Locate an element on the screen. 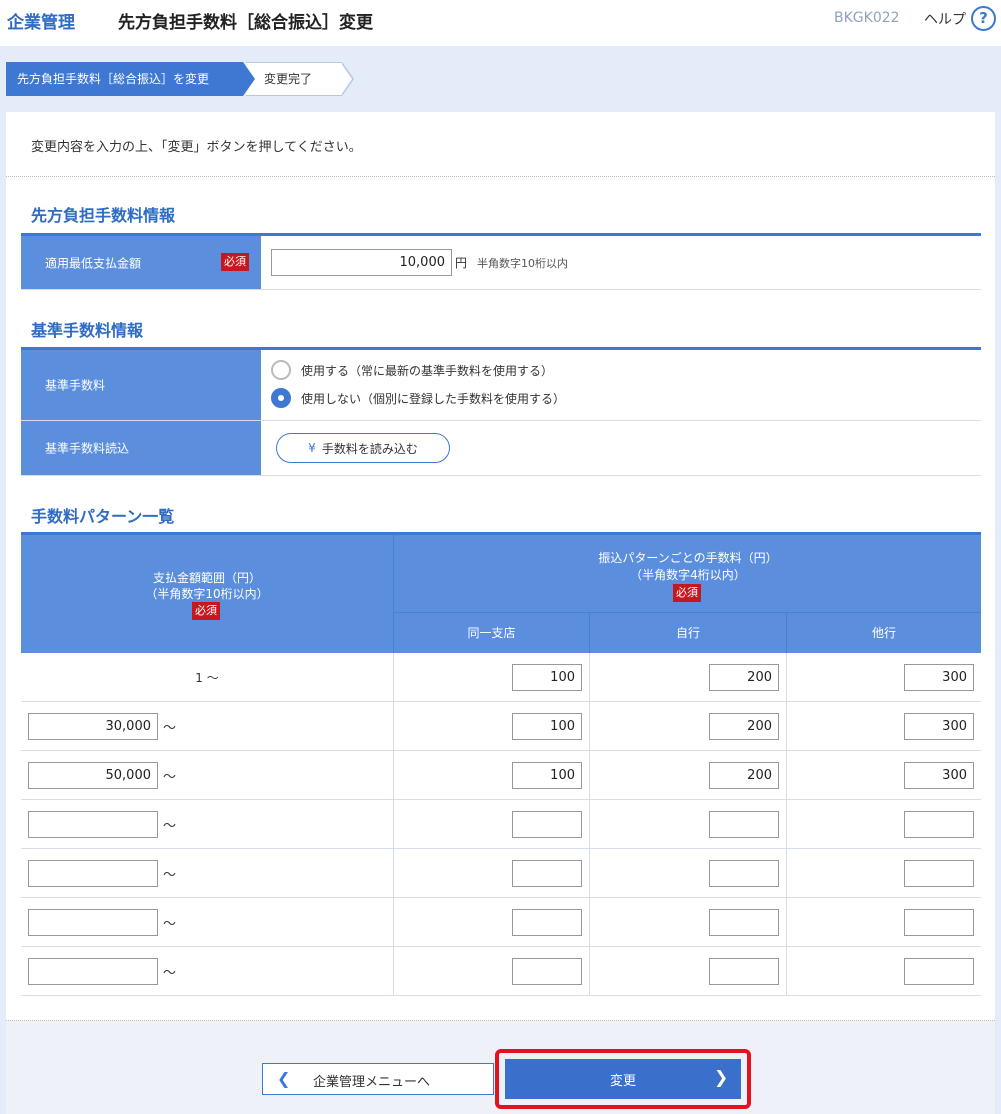 The width and height of the screenshot is (1001, 1114). radio-use-label: 使用する（常に最新の基準手数料を使用する） is located at coordinates (427, 370).